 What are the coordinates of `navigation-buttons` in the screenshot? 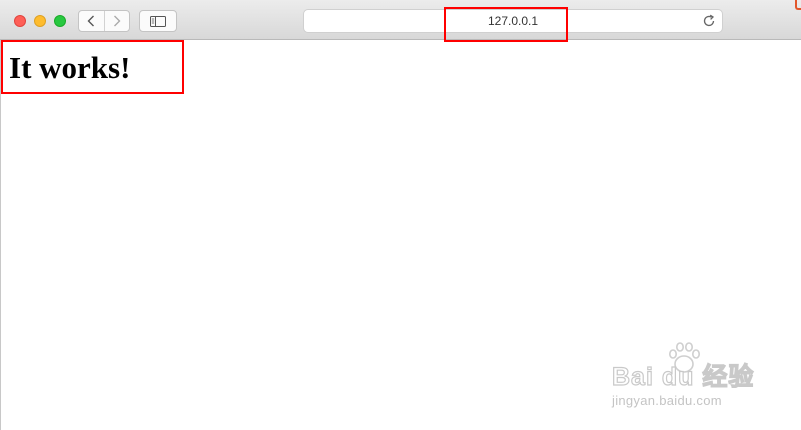 It's located at (104, 21).